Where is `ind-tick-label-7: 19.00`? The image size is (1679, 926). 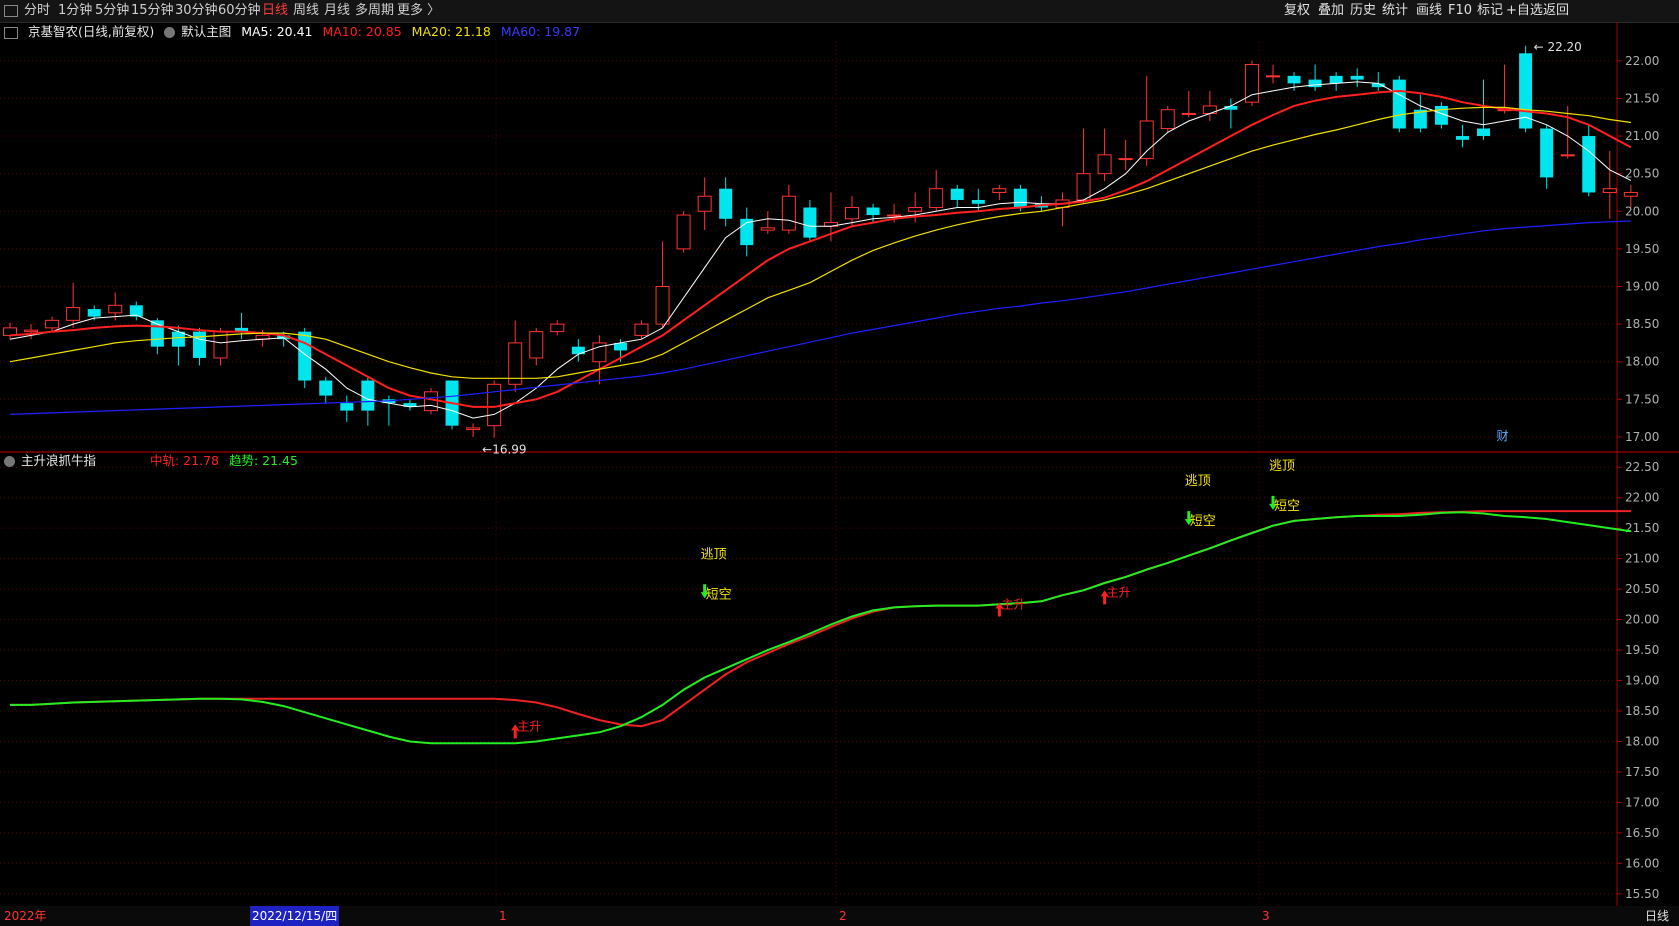 ind-tick-label-7: 19.00 is located at coordinates (1642, 681).